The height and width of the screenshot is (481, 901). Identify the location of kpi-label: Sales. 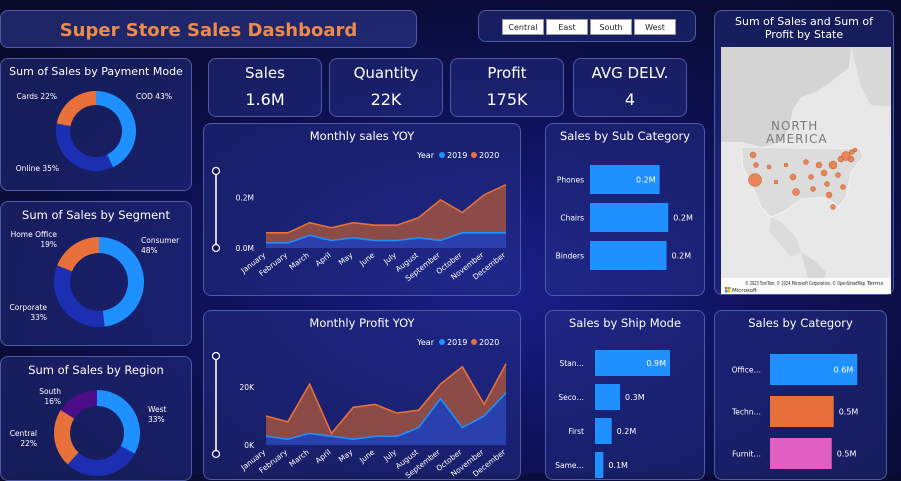
(265, 73).